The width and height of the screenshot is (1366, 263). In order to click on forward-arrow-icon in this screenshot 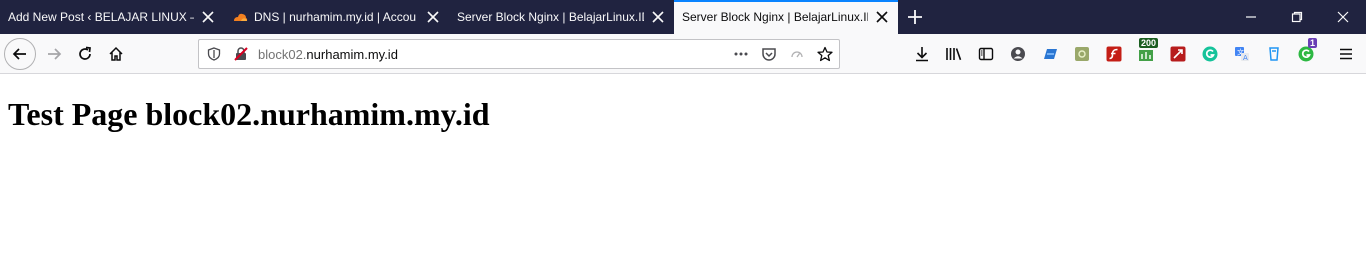, I will do `click(55, 54)`.